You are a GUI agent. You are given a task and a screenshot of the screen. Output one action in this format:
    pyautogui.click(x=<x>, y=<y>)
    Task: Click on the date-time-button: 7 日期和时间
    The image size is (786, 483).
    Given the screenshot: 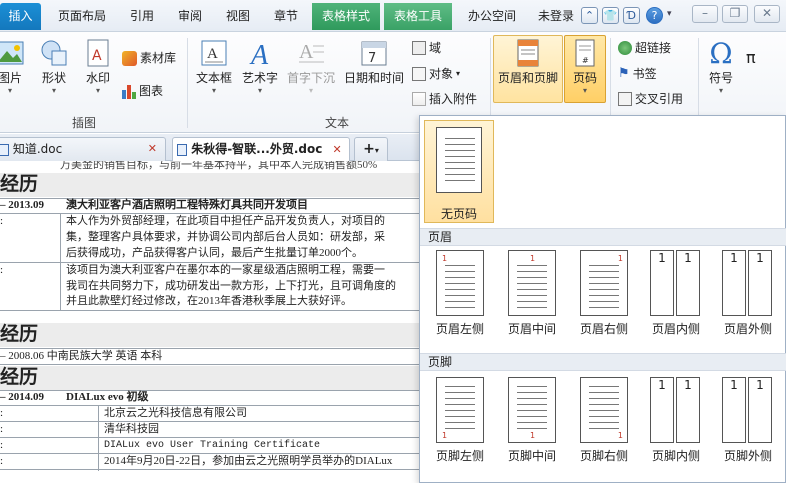 What is the action you would take?
    pyautogui.click(x=374, y=71)
    